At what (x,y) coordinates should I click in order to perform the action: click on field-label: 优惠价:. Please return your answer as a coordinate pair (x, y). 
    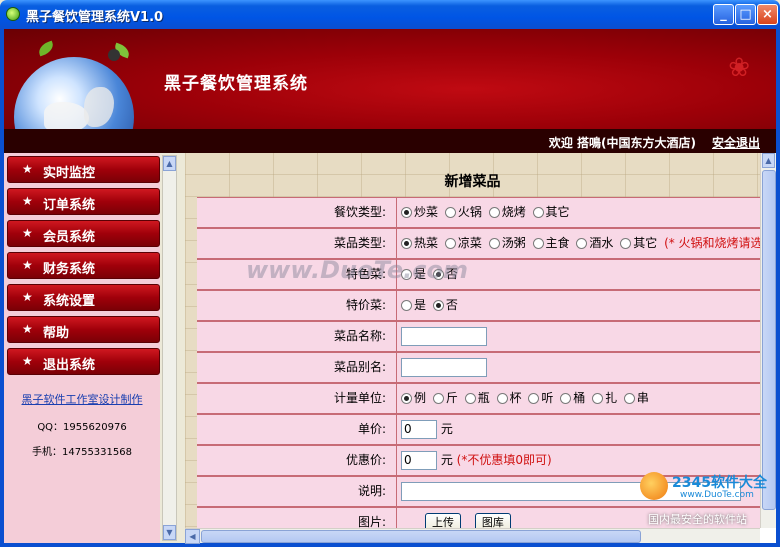
    Looking at the image, I should click on (297, 460).